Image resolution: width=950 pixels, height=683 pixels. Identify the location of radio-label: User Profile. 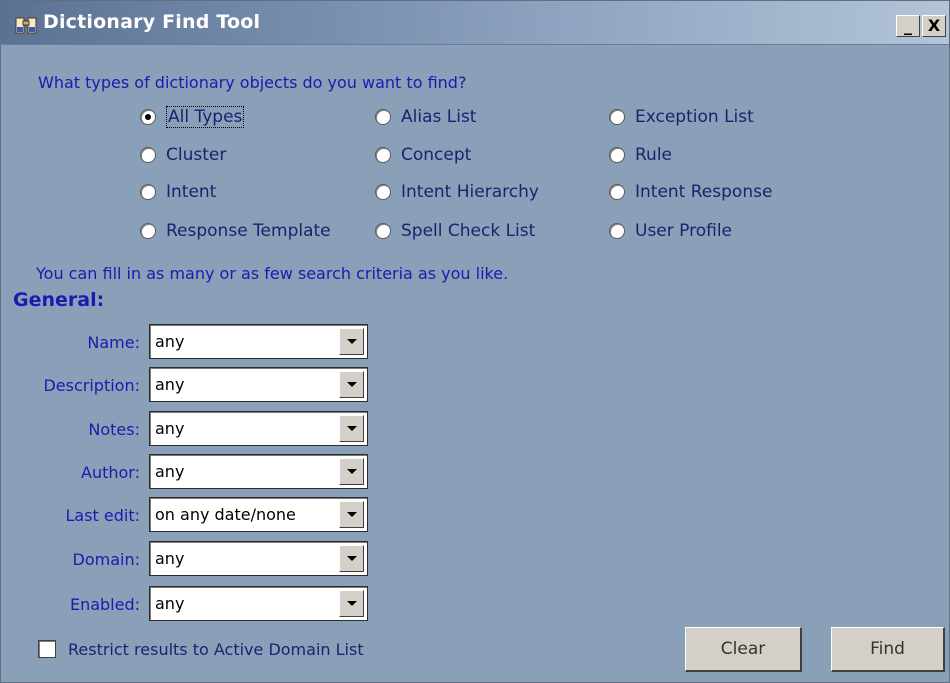
(684, 231).